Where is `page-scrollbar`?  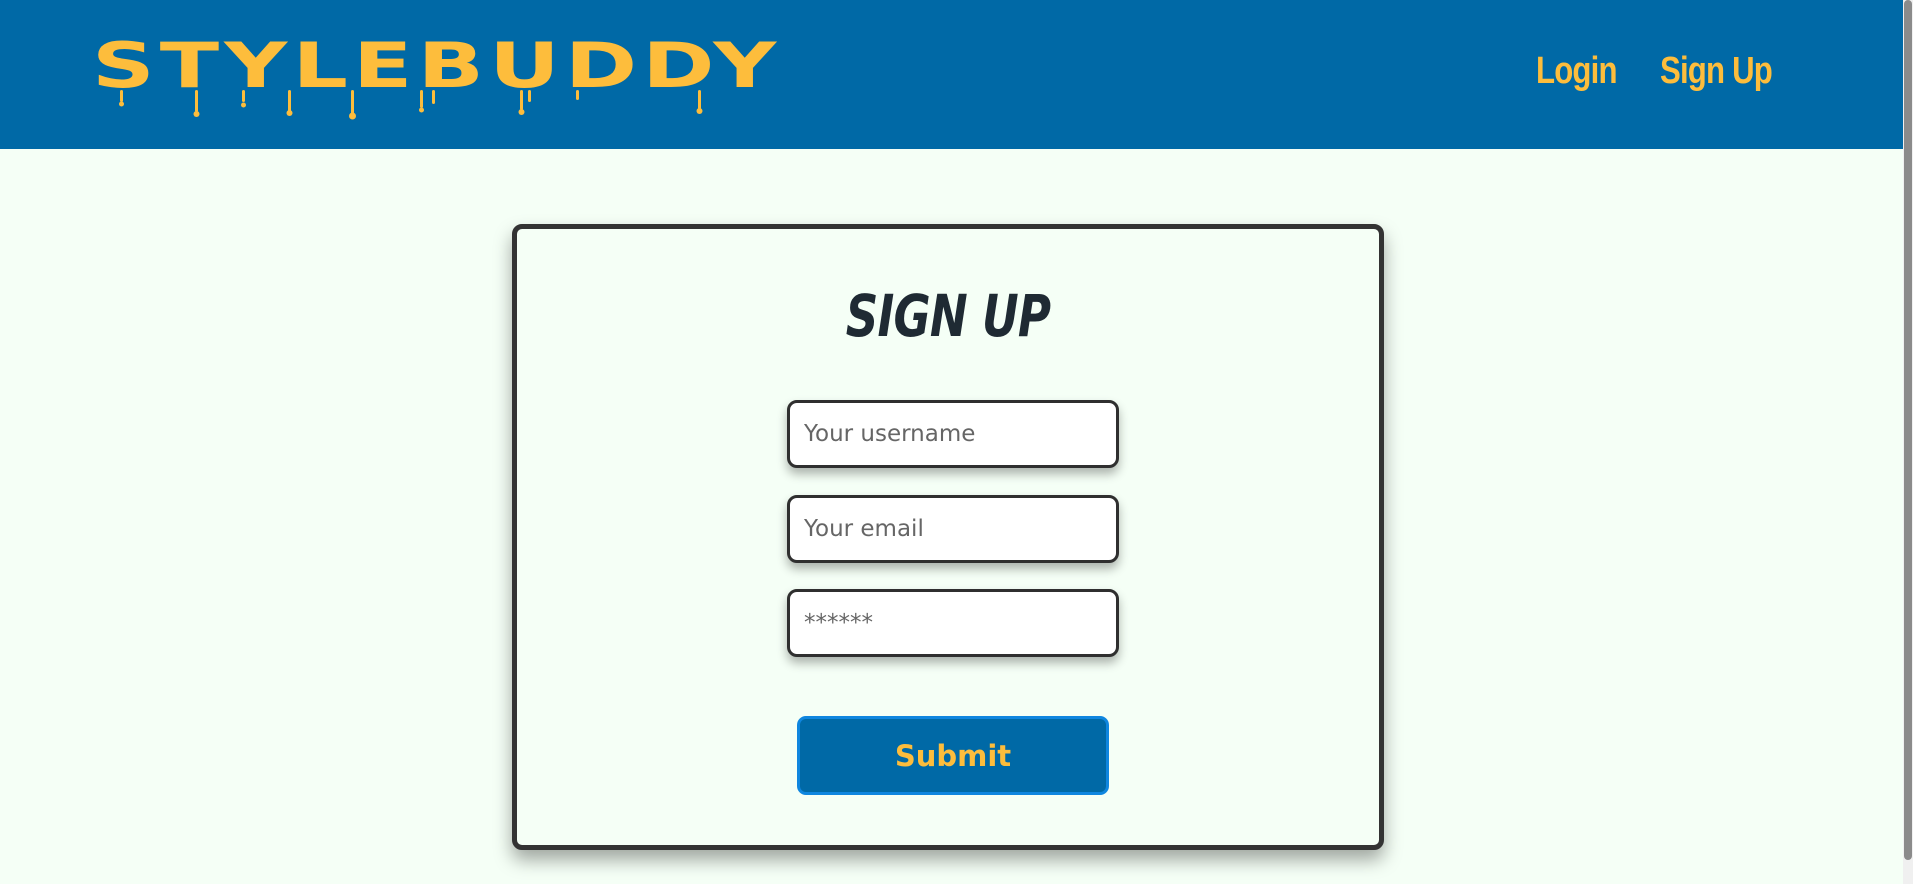 page-scrollbar is located at coordinates (1908, 442).